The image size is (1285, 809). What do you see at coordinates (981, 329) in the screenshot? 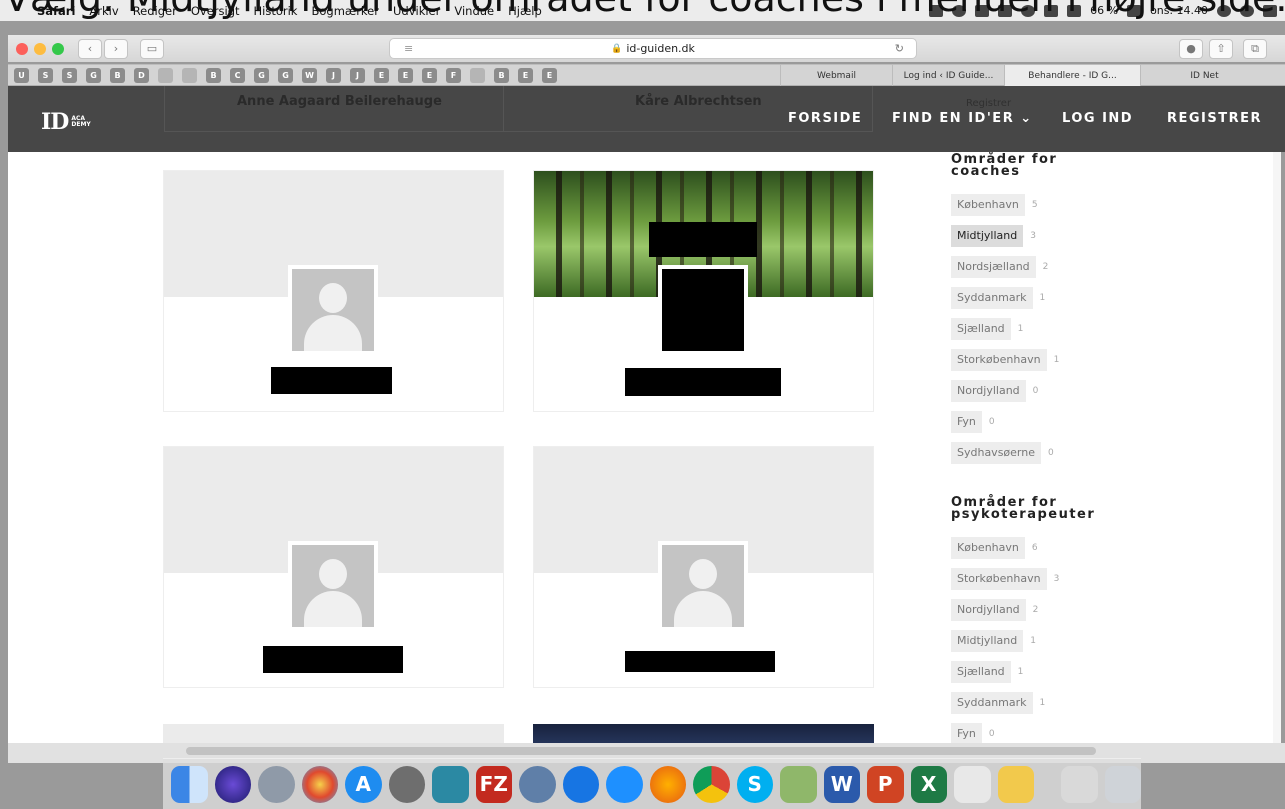
I see `tag-label: Sjælland` at bounding box center [981, 329].